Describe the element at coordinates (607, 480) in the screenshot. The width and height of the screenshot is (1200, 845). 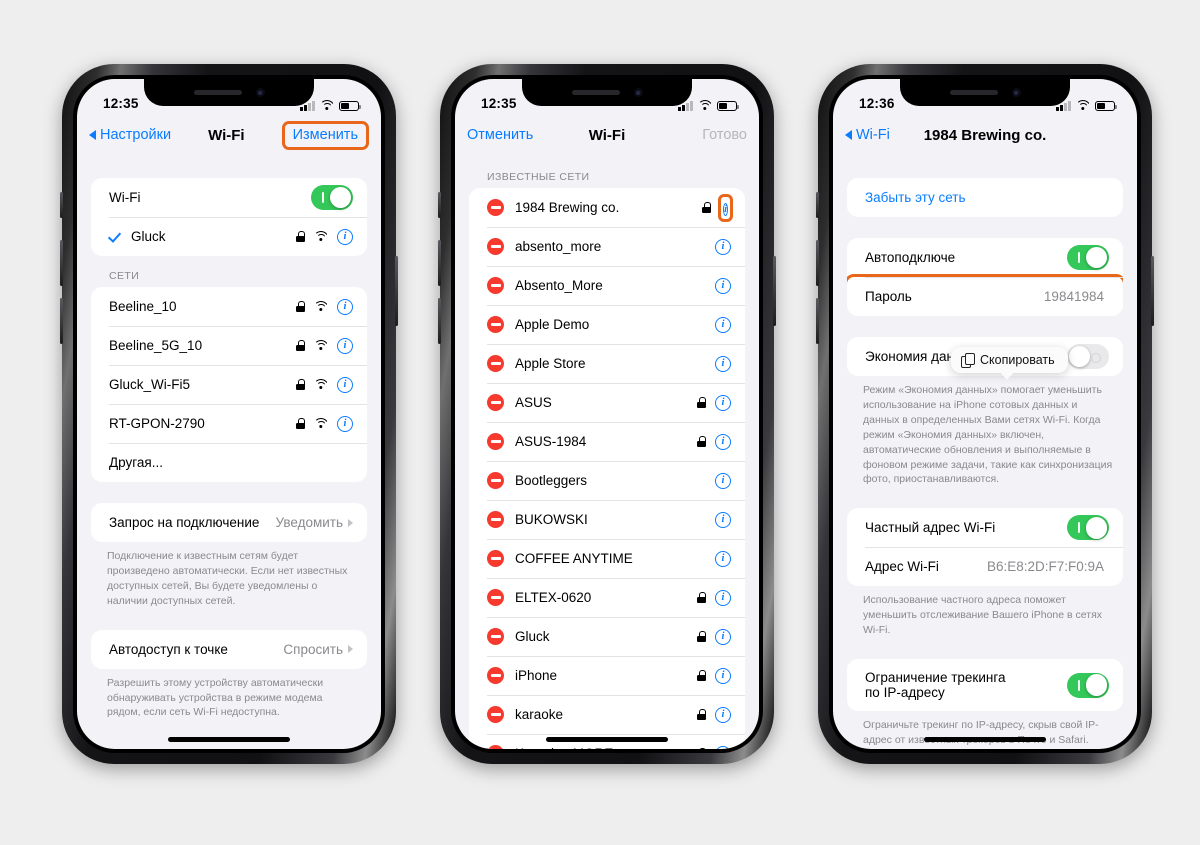
I see `table-row: Bootleggers i` at that location.